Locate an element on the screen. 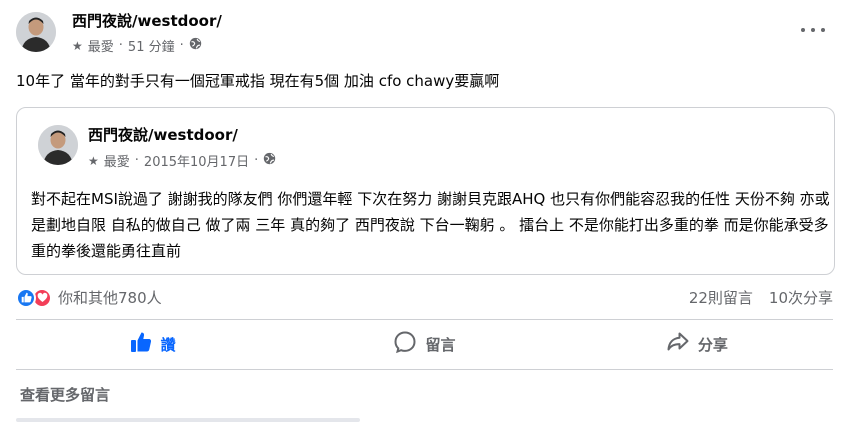  like-button: 讚 is located at coordinates (152, 344).